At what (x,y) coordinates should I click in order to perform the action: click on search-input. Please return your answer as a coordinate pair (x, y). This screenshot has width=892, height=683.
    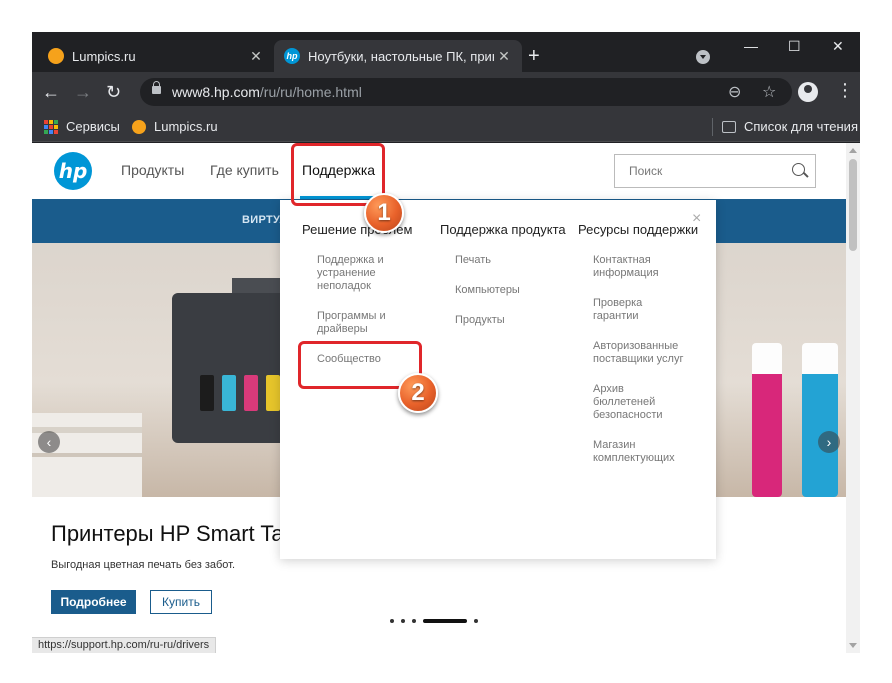
    Looking at the image, I should click on (700, 171).